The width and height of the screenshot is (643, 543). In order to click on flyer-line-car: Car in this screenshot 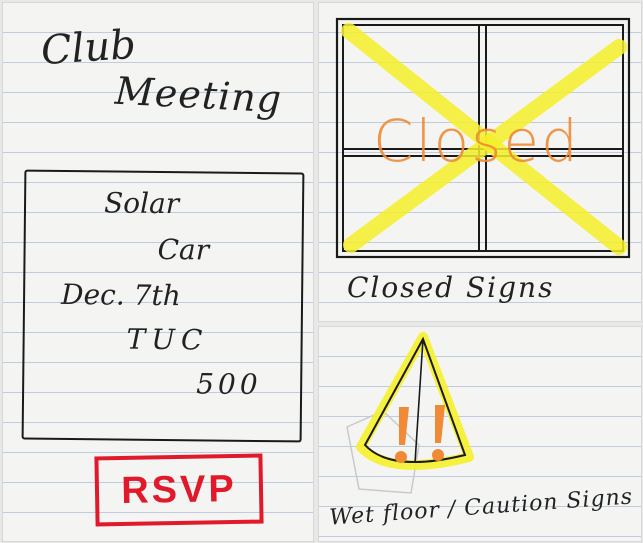, I will do `click(183, 249)`.